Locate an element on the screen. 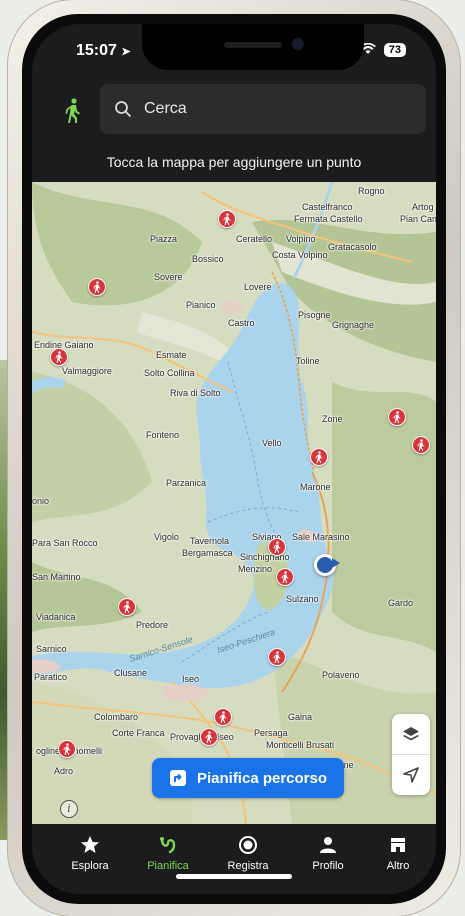  map-place-label: Grignaghe is located at coordinates (353, 325).